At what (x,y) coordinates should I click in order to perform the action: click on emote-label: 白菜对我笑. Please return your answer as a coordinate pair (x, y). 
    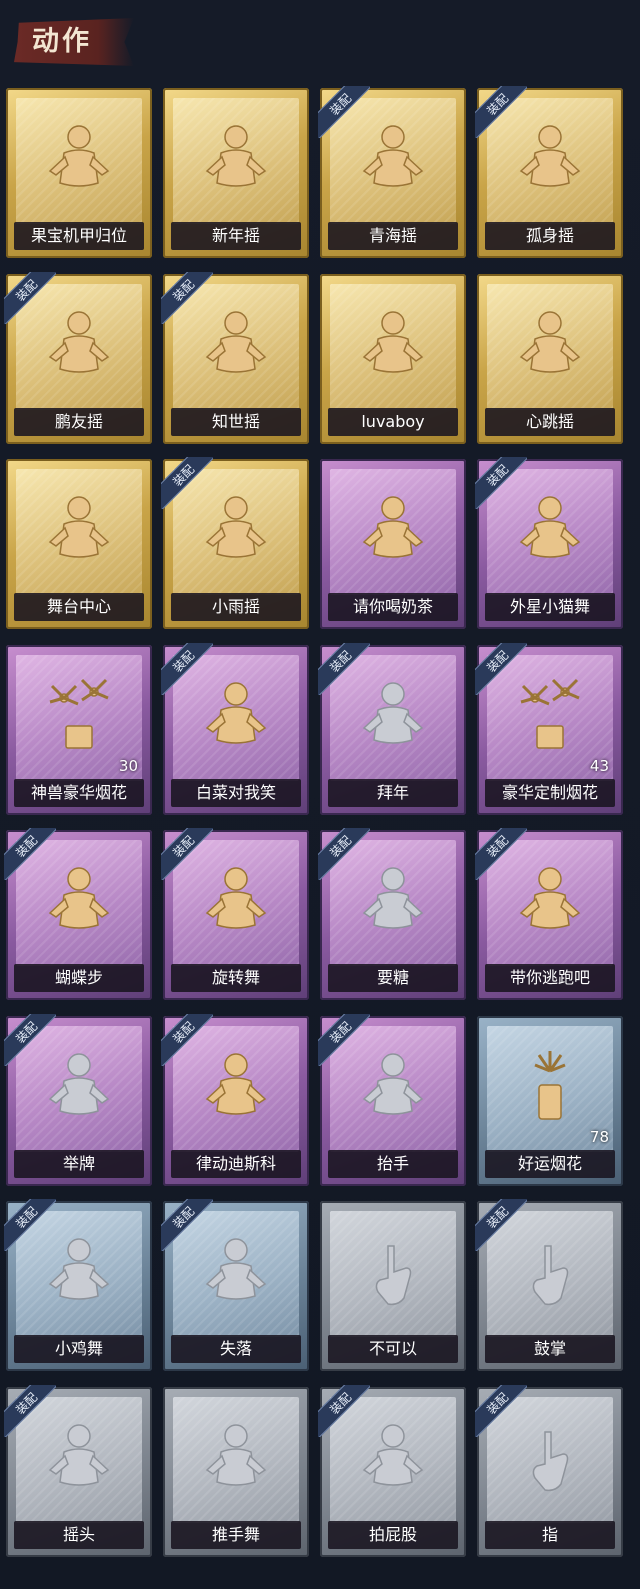
    Looking at the image, I should click on (236, 792).